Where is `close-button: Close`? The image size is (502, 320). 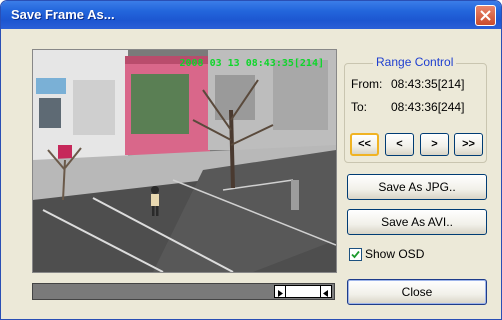 close-button: Close is located at coordinates (417, 292).